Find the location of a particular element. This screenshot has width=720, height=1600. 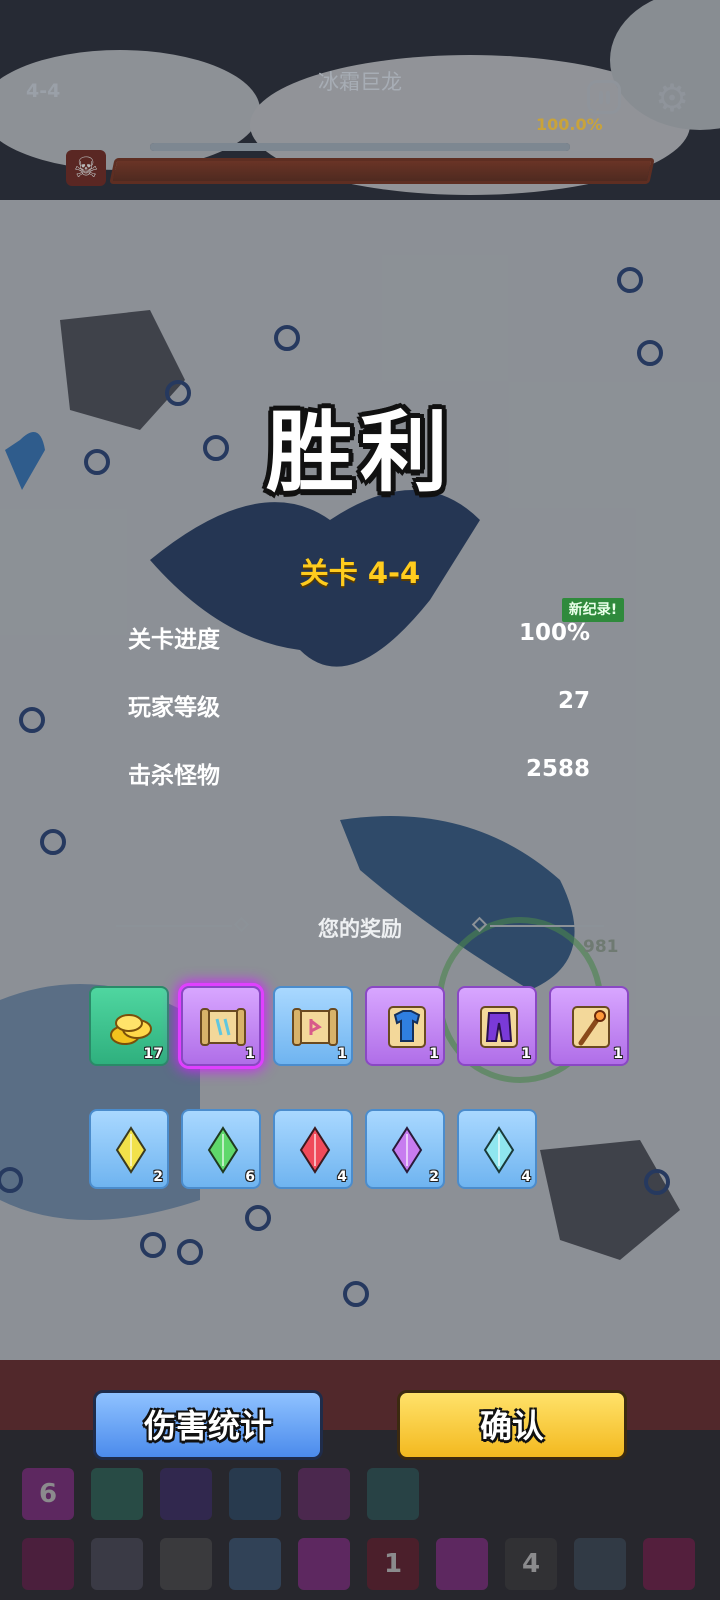

green-gem-icon is located at coordinates (223, 1150).